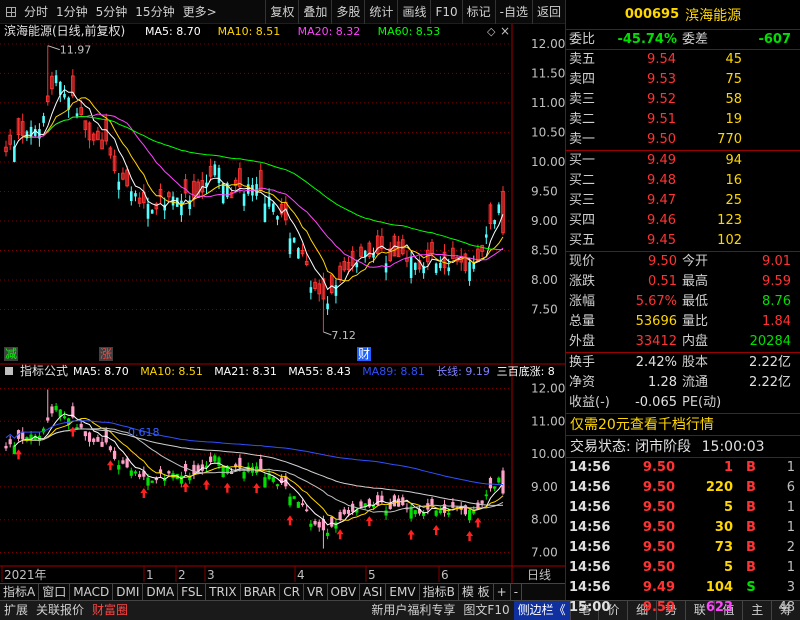 The width and height of the screenshot is (800, 620). I want to click on asks-price: 9.50, so click(661, 139).